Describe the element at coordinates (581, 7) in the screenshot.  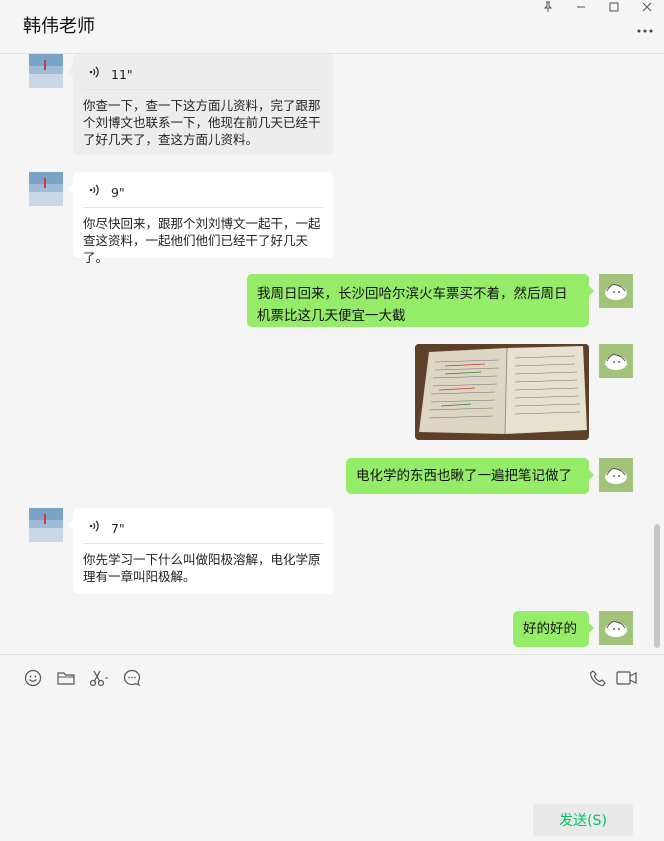
I see `minimize-icon` at that location.